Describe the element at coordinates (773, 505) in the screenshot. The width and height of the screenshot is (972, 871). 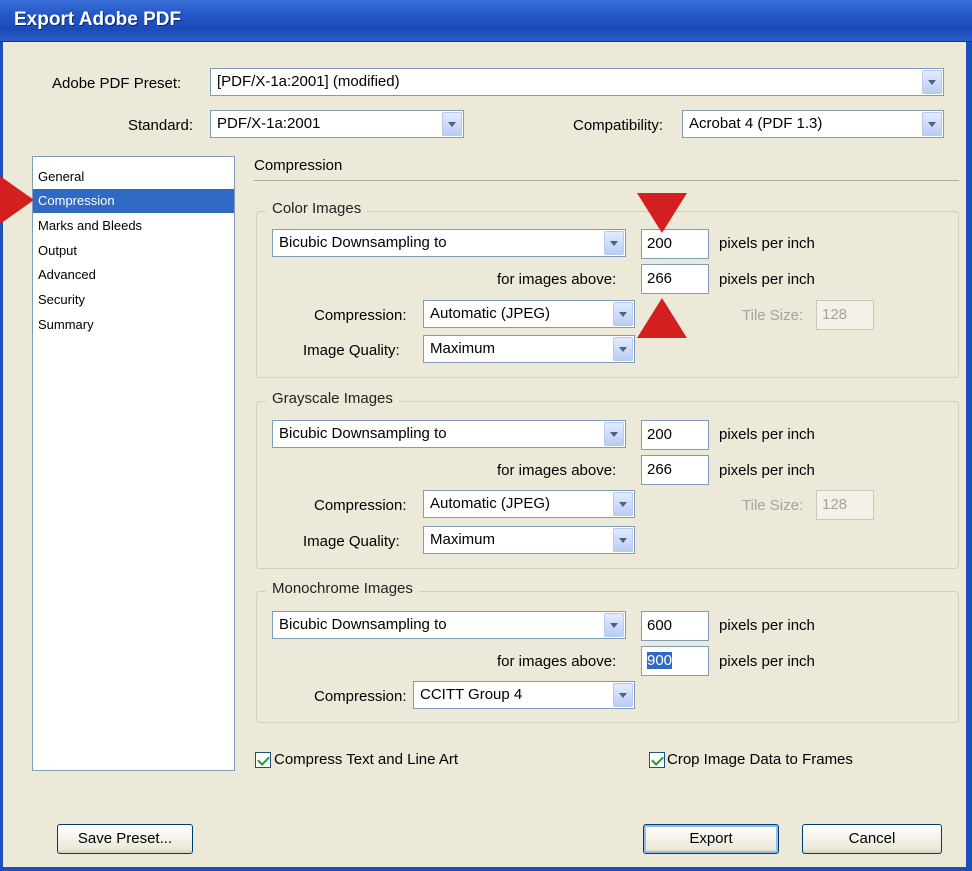
I see `gray-tile-label: Tile Size:` at that location.